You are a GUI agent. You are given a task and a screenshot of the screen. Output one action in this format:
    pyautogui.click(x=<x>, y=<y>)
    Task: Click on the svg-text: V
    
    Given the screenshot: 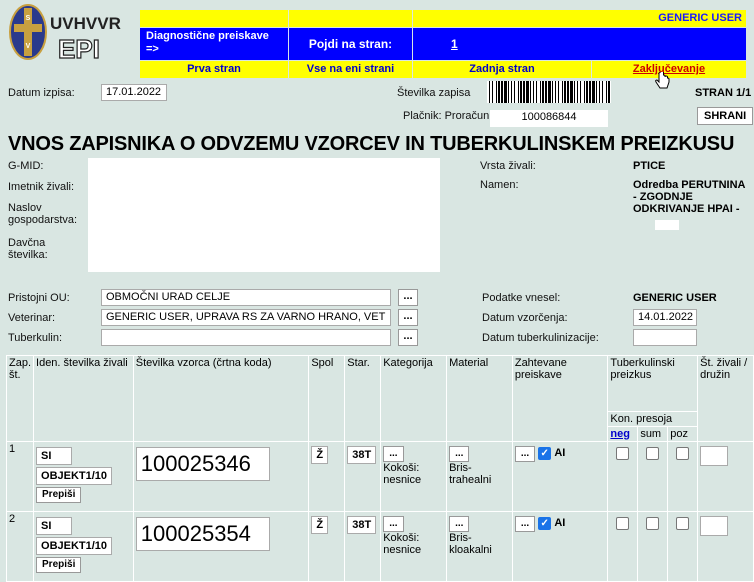 What is the action you would take?
    pyautogui.click(x=28, y=46)
    